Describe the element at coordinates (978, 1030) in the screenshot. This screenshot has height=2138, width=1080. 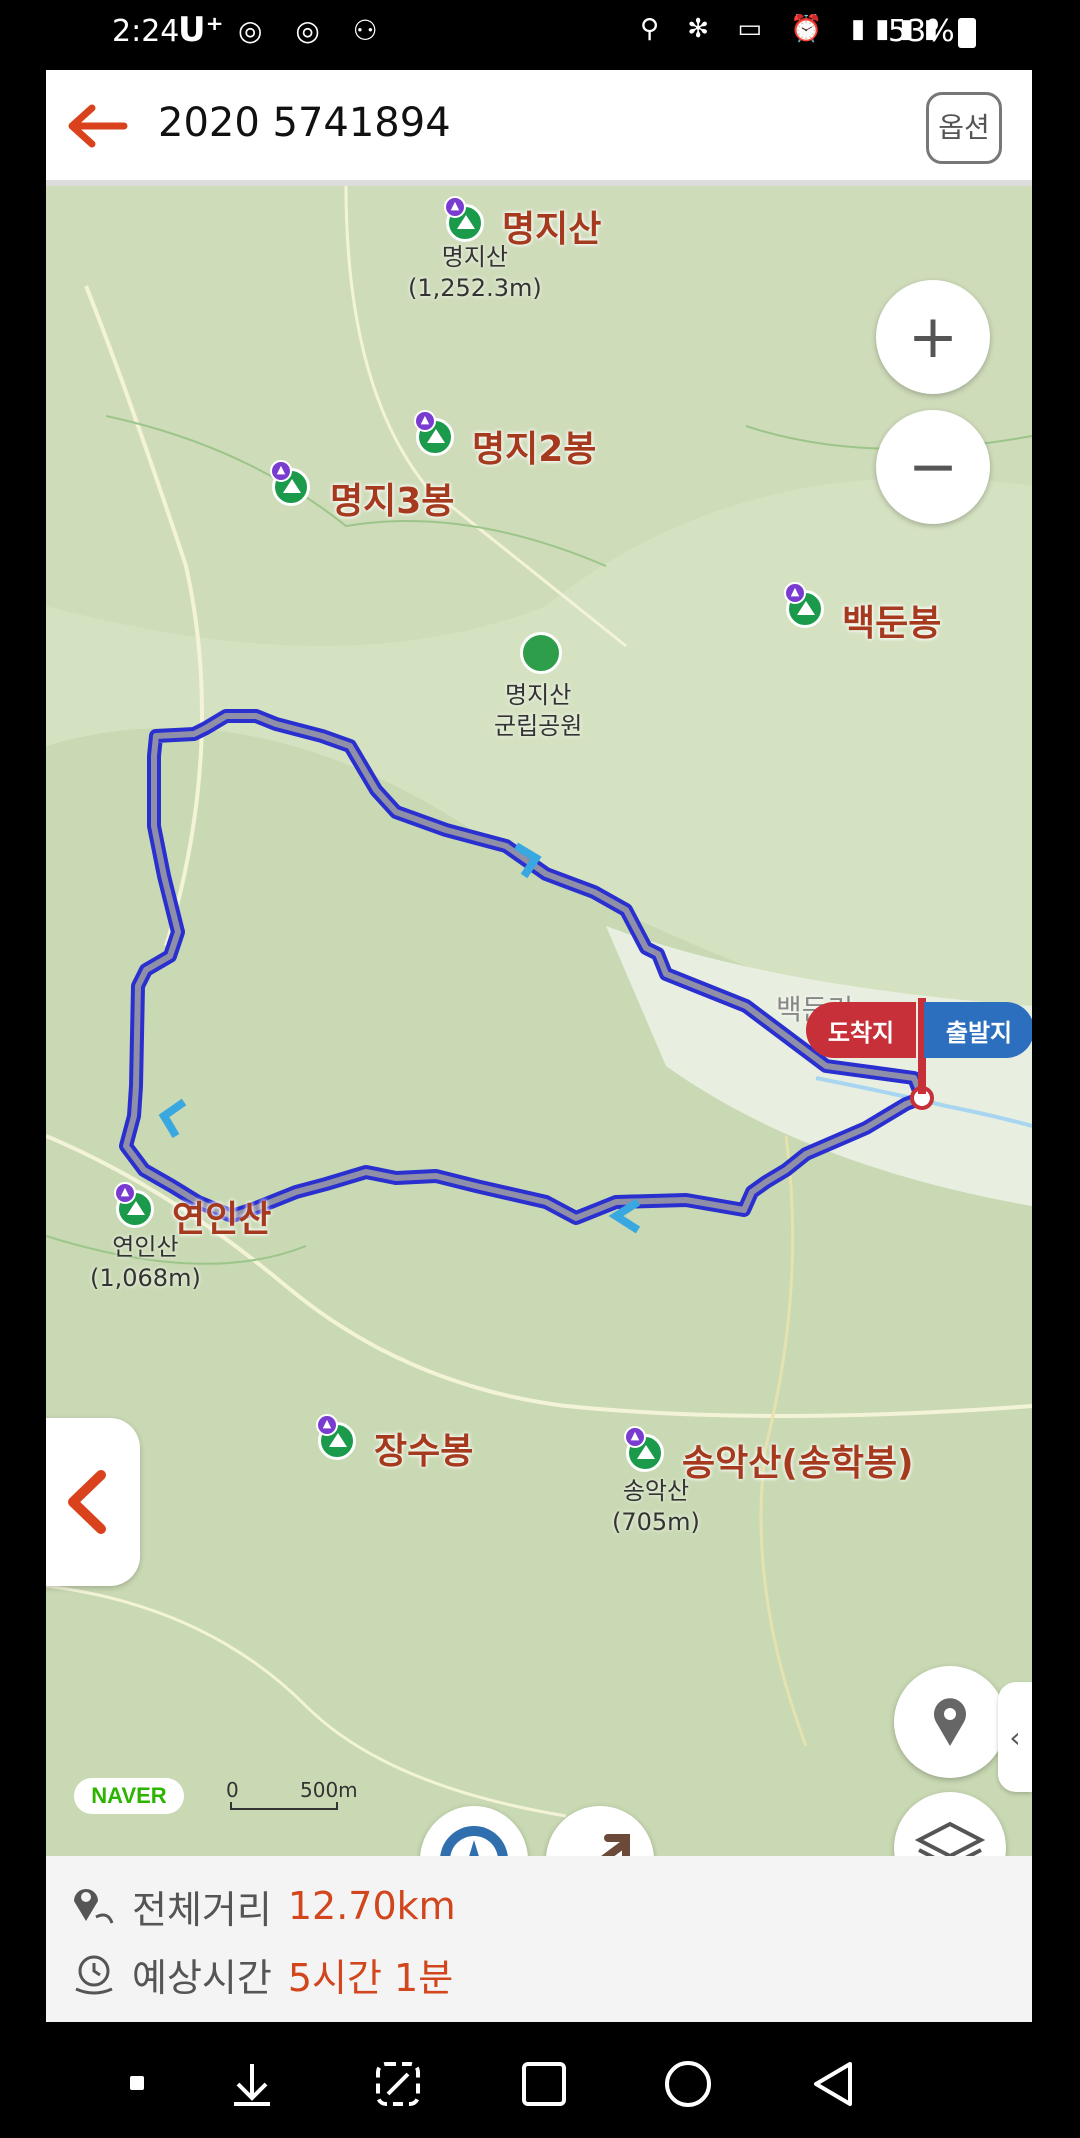
I see `start-flag: 출발지` at that location.